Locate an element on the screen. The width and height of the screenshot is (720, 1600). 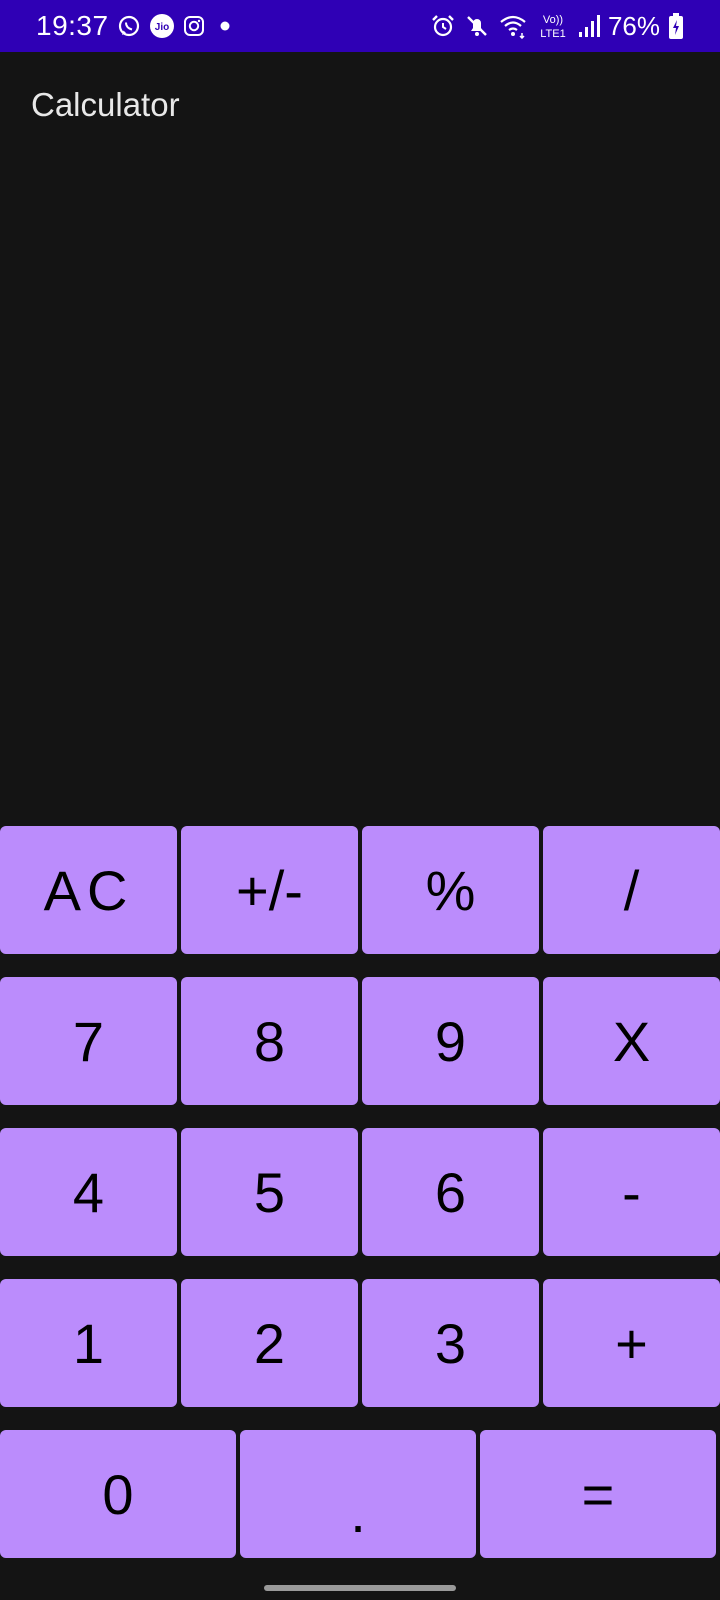
clear-button: AC is located at coordinates (88, 890).